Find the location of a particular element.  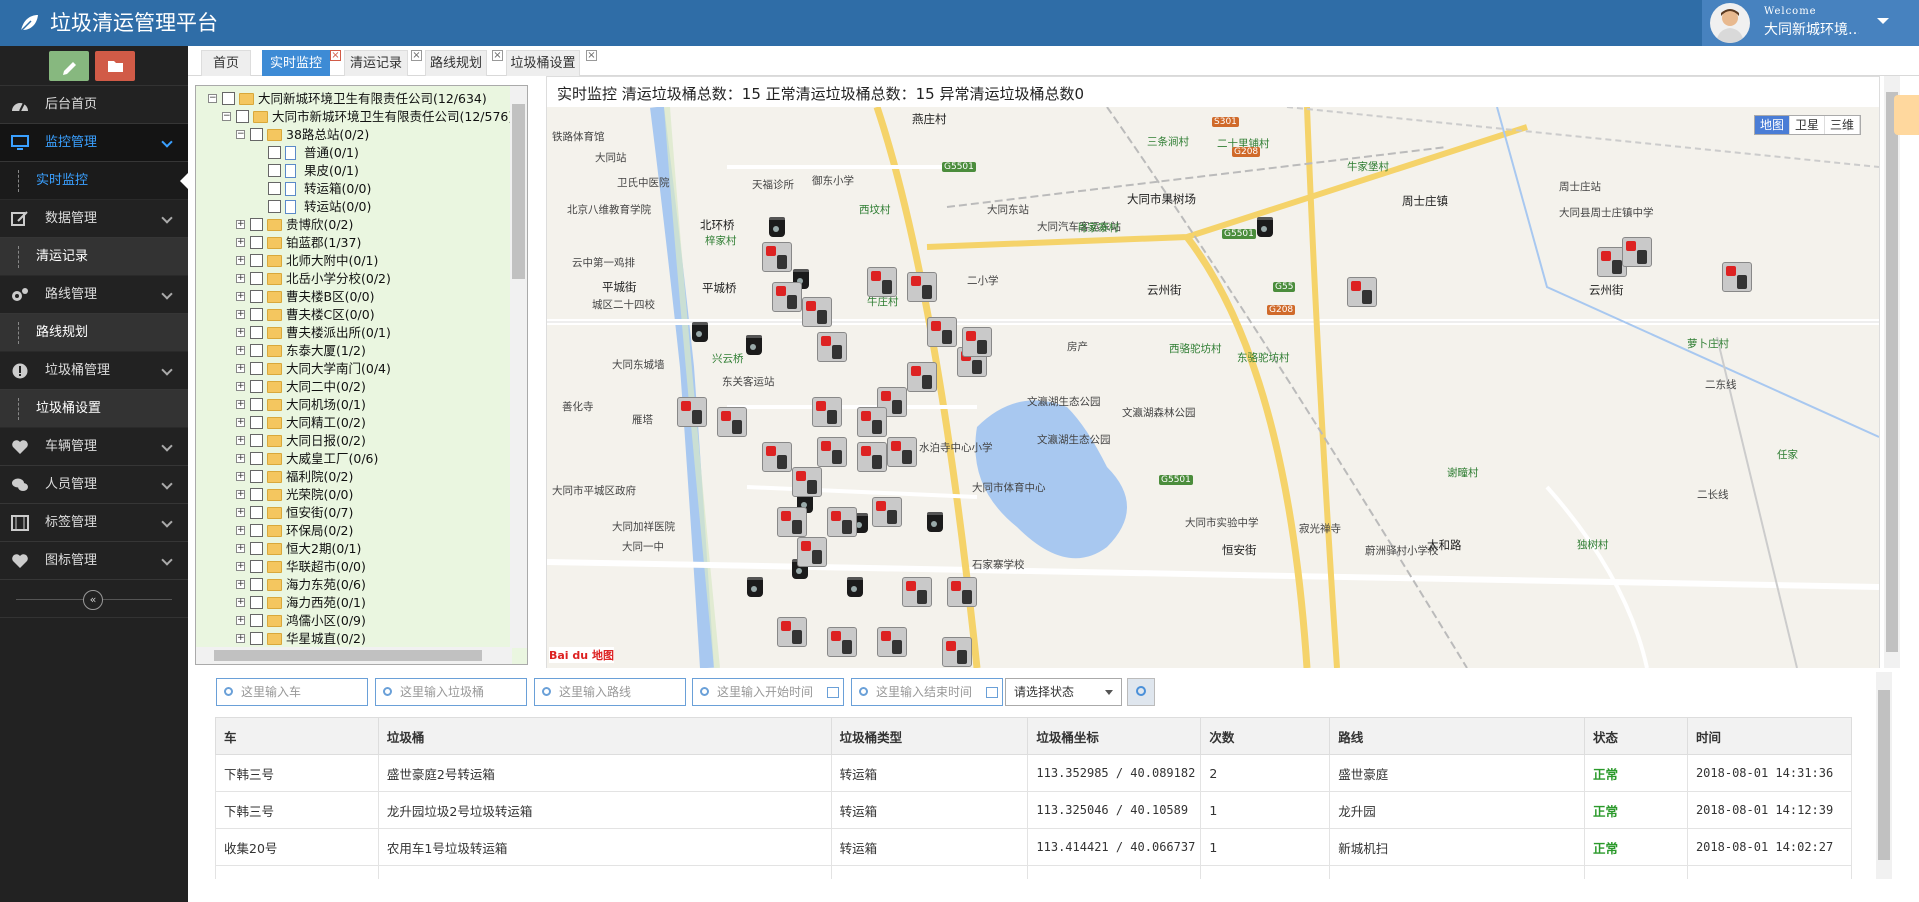

end-time-input: 这里输入结束时间 is located at coordinates (927, 692).